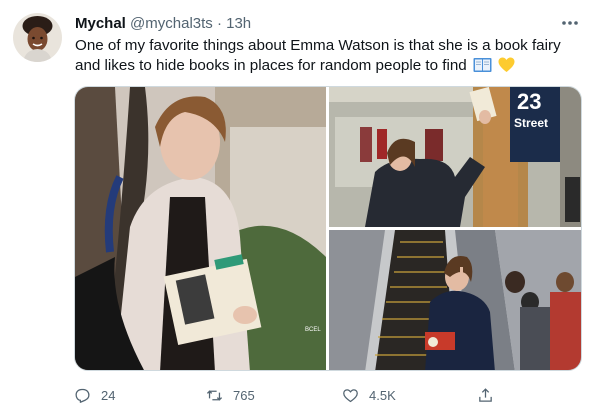  I want to click on author-name: Mychal, so click(100, 23).